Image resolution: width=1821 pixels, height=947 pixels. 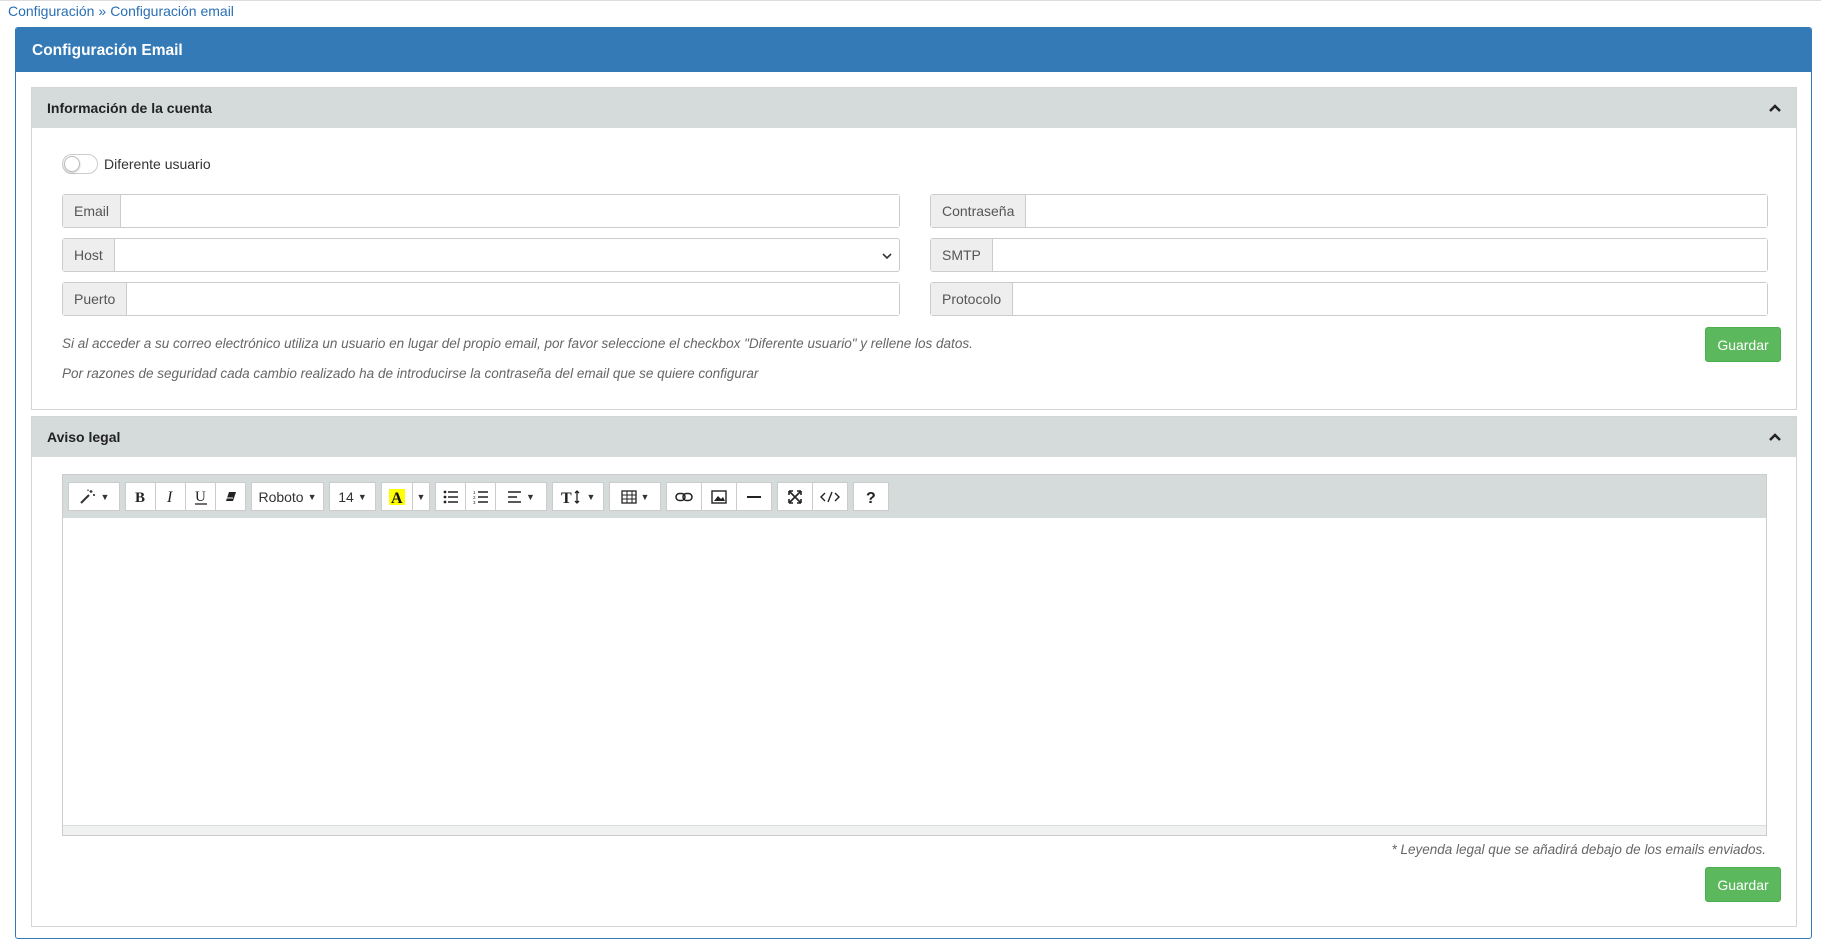 I want to click on insert-link-button, so click(x=684, y=496).